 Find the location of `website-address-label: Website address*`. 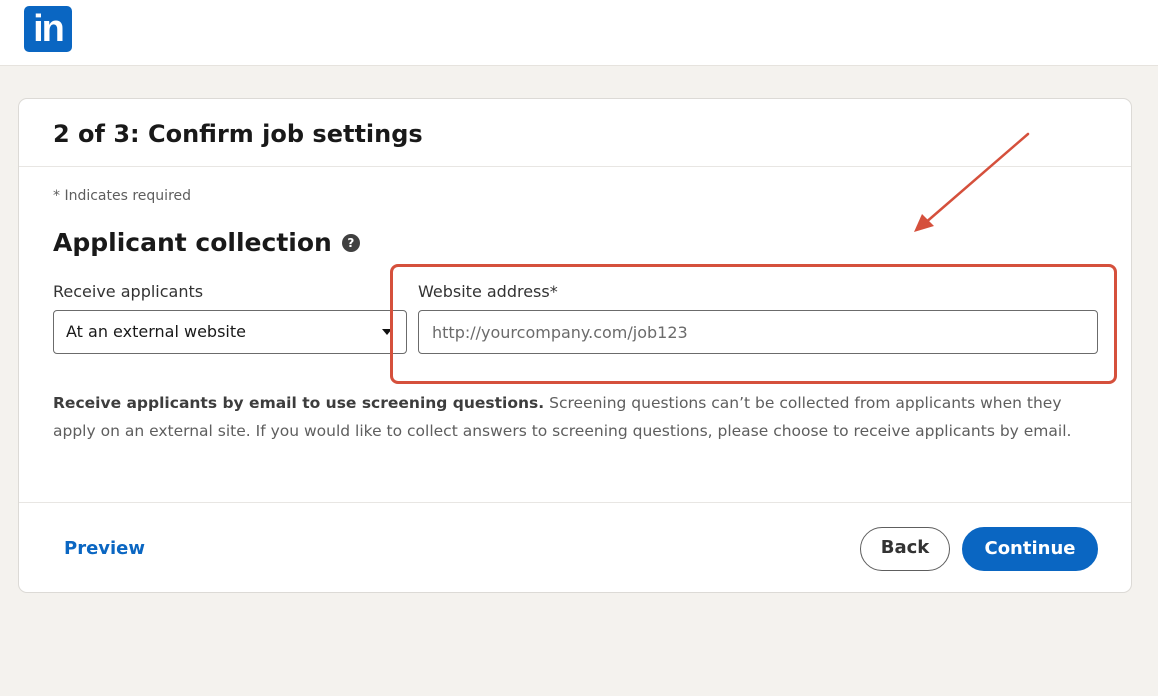

website-address-label: Website address* is located at coordinates (488, 291).